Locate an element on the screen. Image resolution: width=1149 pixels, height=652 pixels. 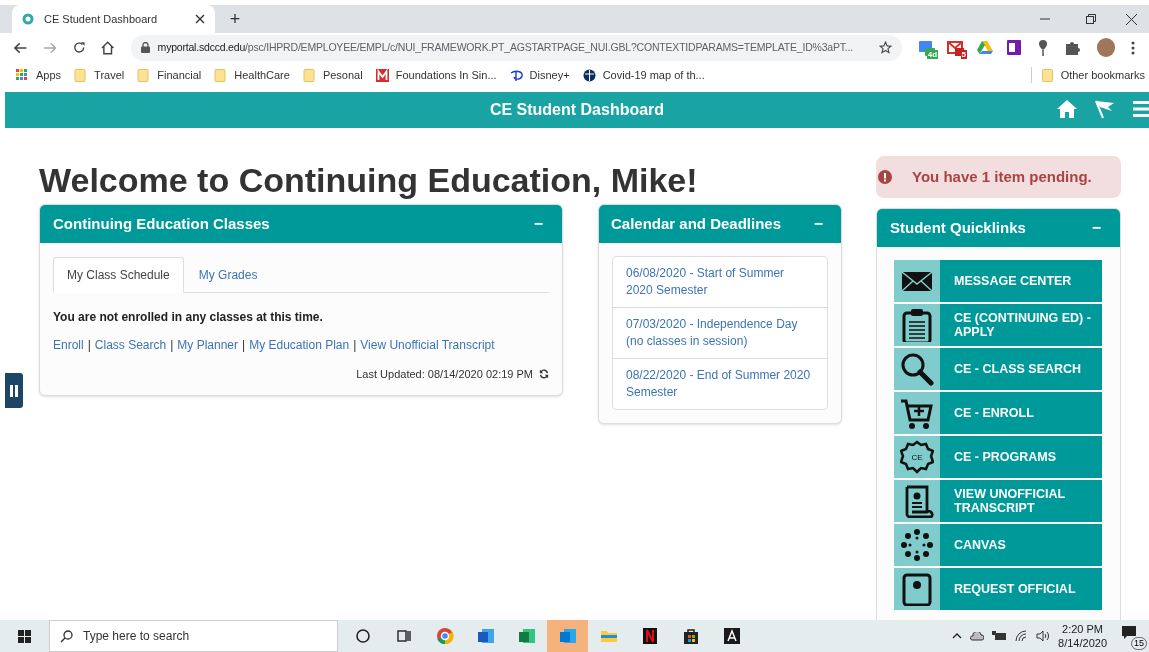
shopping-bag-icon is located at coordinates (690, 636).